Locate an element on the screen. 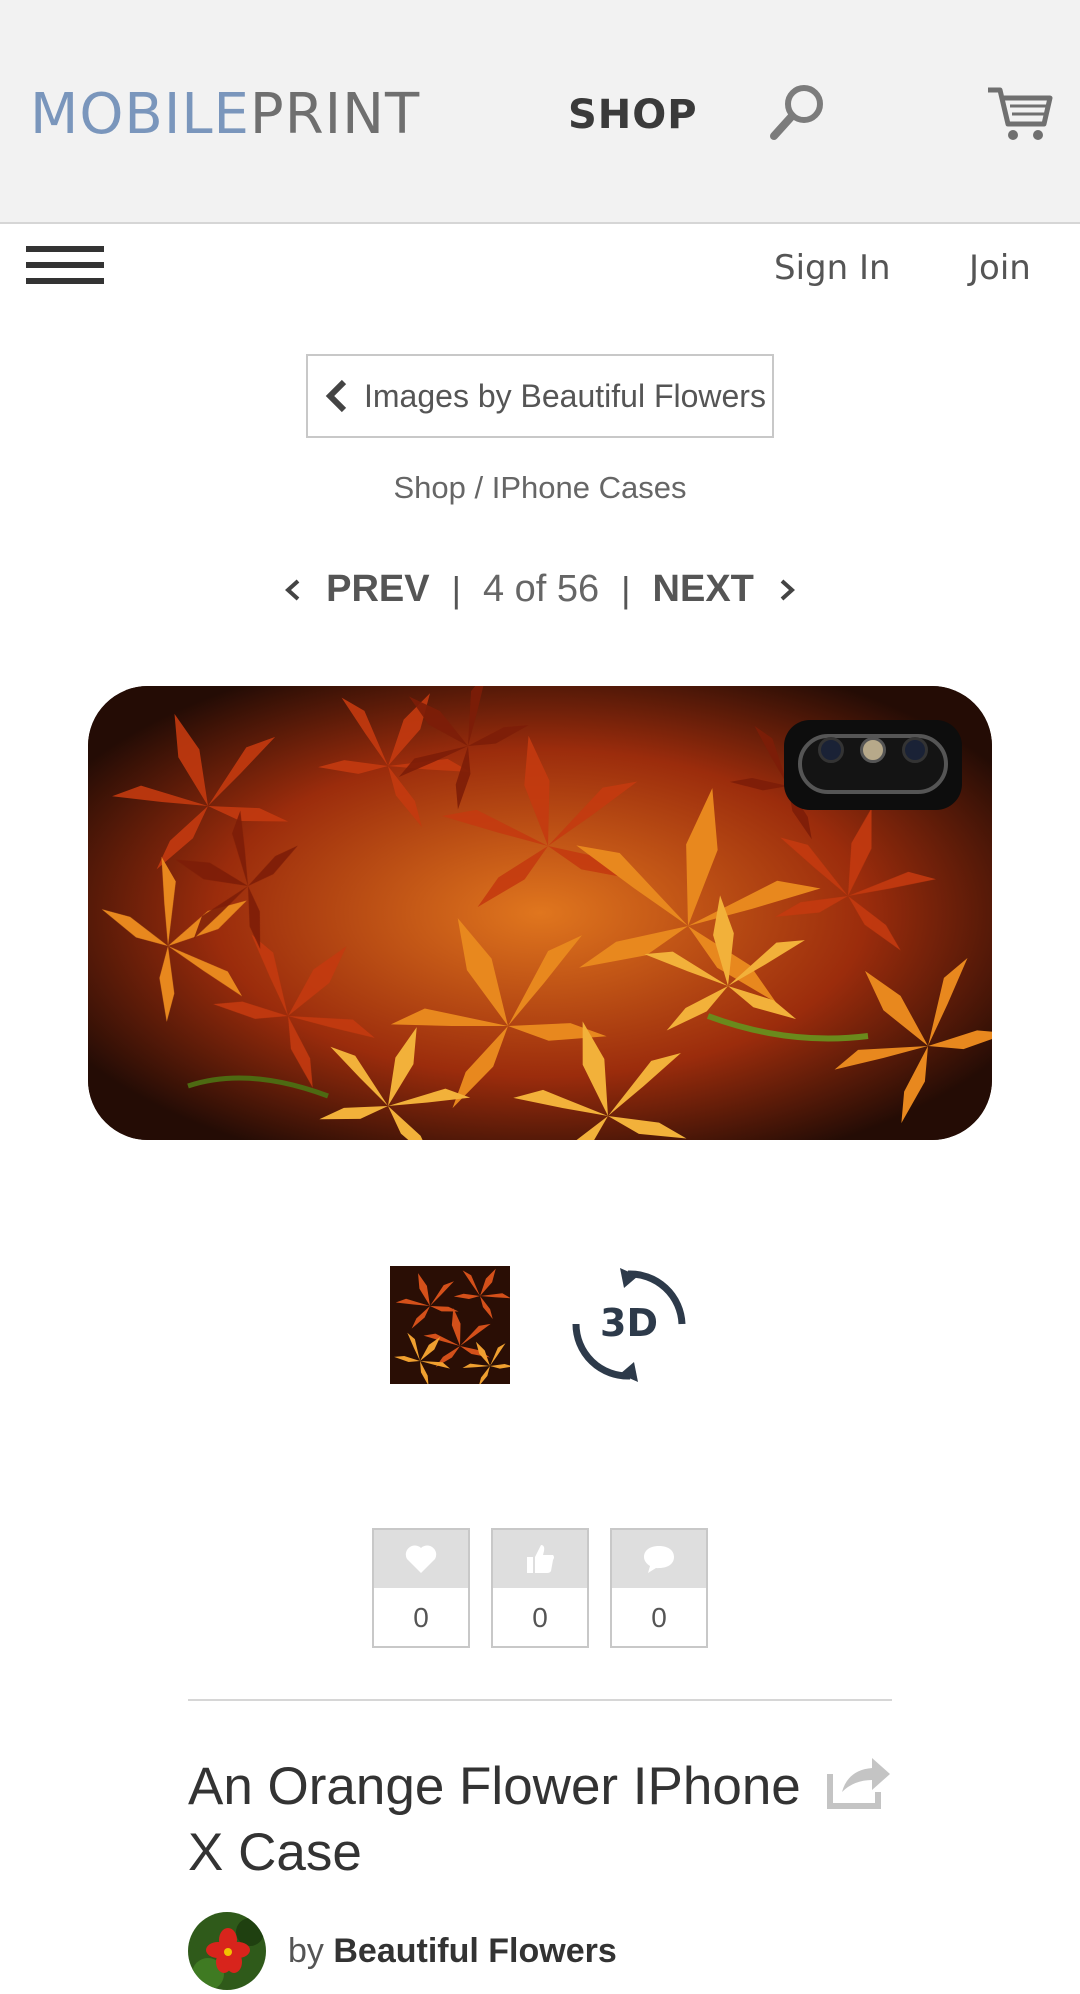 The height and width of the screenshot is (1994, 1080). artist-info: by Beautiful Flowers is located at coordinates (402, 1951).